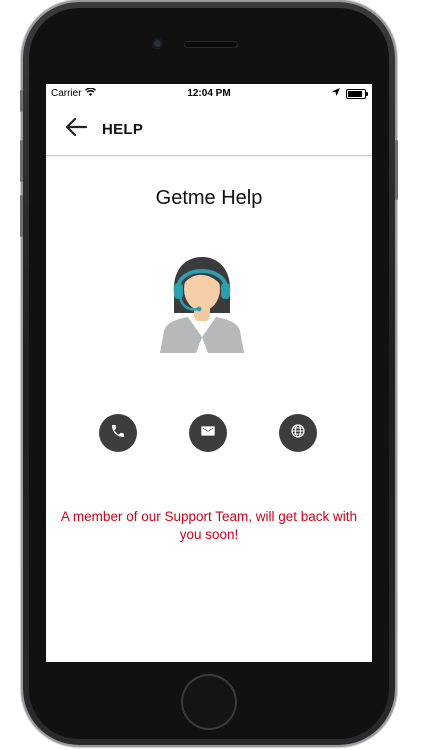 The width and height of the screenshot is (422, 750). Describe the element at coordinates (123, 129) in the screenshot. I see `page-title: HELP` at that location.